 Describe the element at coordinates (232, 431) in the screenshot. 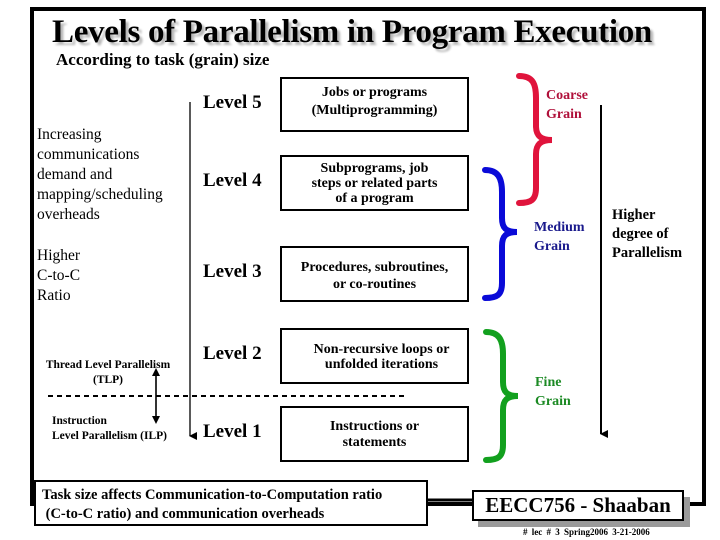

I see `level-1-label: Level 1` at that location.